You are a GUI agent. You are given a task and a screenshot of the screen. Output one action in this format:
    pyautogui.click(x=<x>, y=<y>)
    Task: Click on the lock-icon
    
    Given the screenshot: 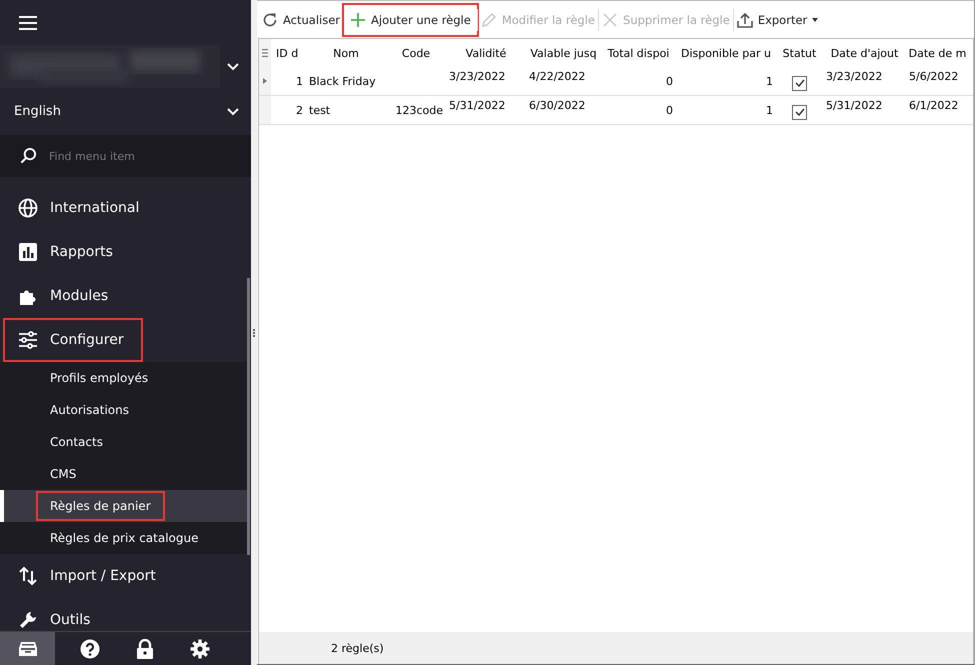 What is the action you would take?
    pyautogui.click(x=144, y=648)
    